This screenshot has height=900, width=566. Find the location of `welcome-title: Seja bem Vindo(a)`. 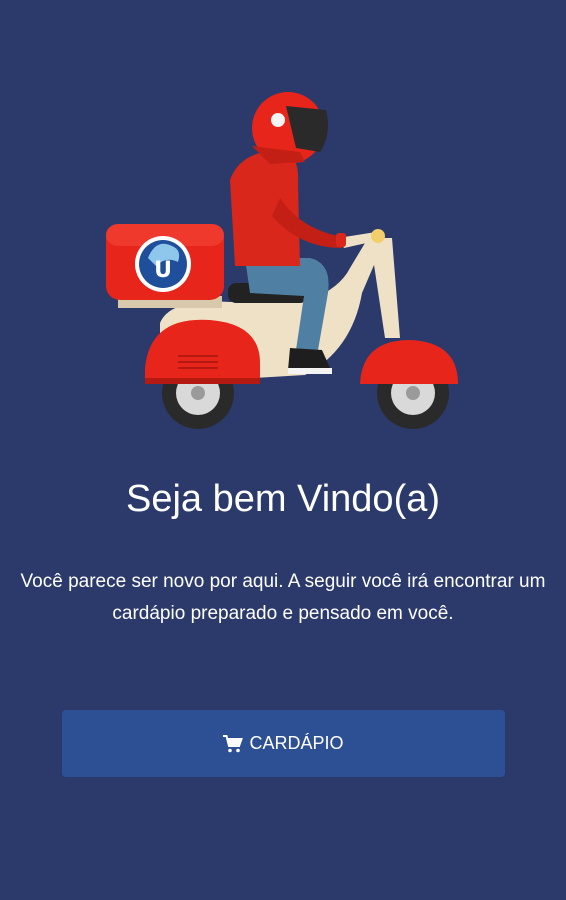

welcome-title: Seja bem Vindo(a) is located at coordinates (283, 499).